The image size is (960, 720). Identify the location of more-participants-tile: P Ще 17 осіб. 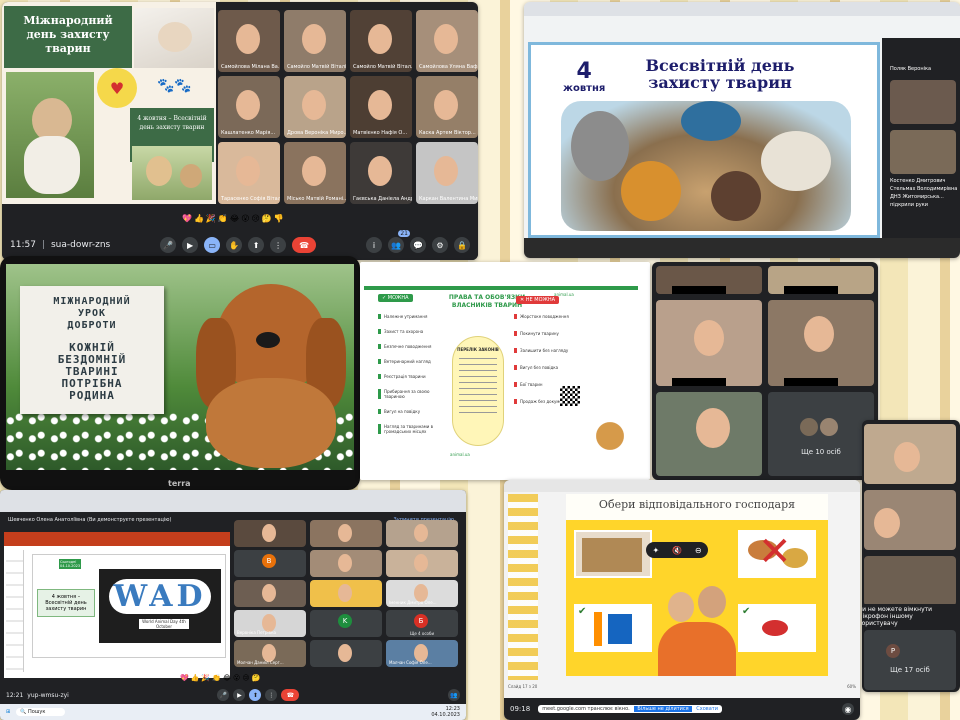
(910, 660).